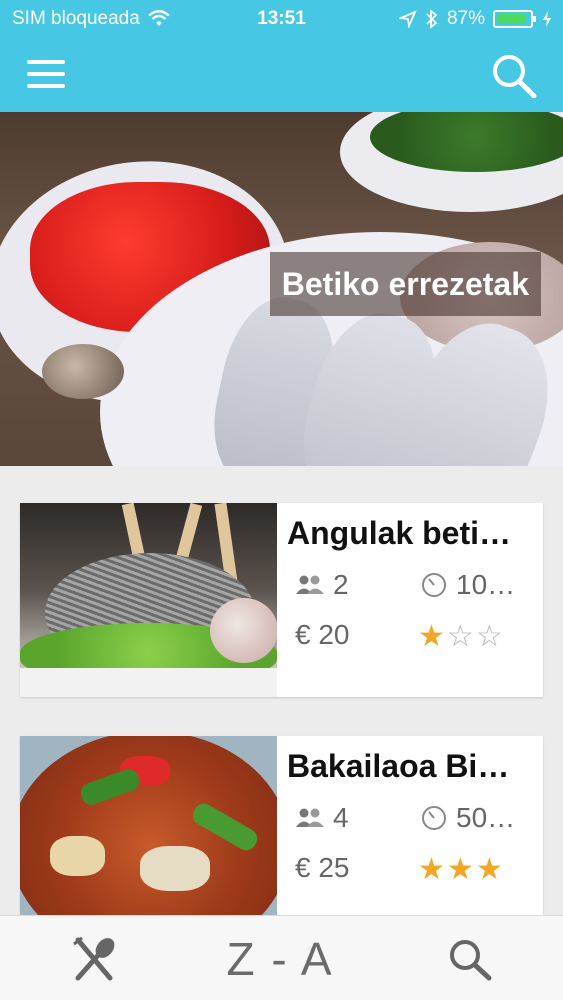  I want to click on tab-recipes, so click(95, 958).